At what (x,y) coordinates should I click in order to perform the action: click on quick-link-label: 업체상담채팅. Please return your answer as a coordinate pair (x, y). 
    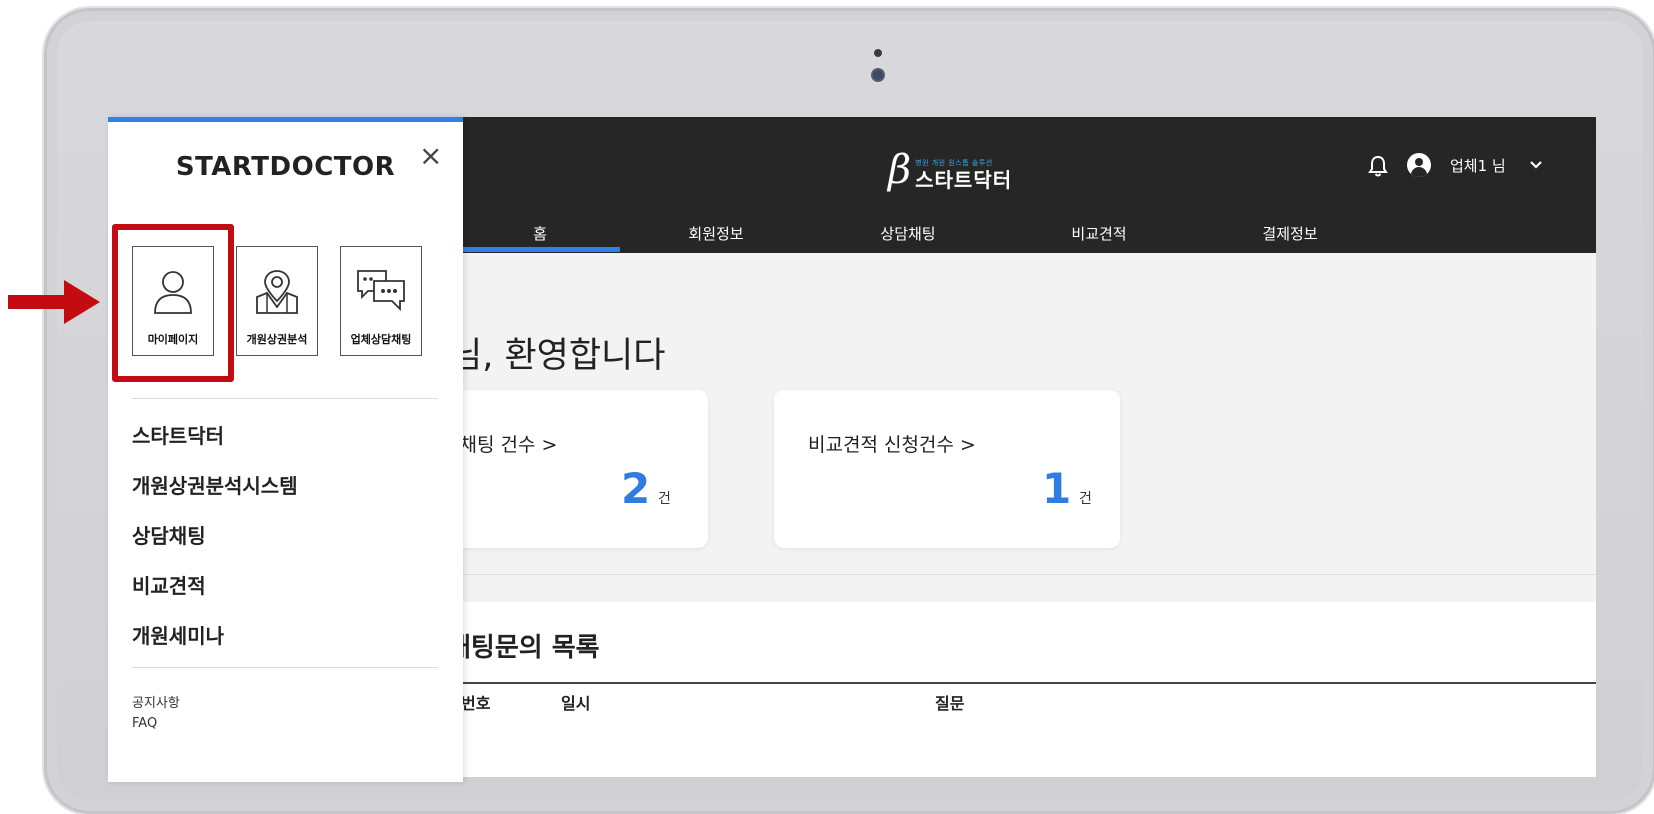
    Looking at the image, I should click on (381, 339).